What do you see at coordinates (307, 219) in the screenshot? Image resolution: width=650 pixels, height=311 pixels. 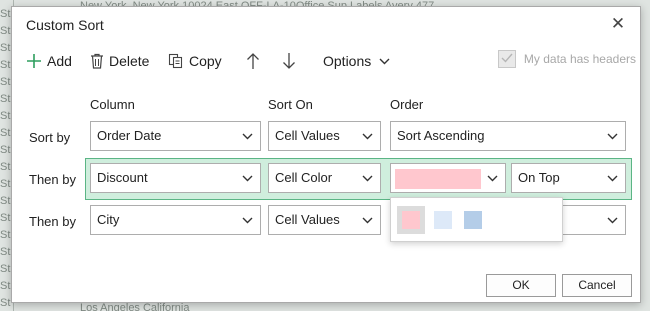 I see `row3-sort-on-value: Cell Values` at bounding box center [307, 219].